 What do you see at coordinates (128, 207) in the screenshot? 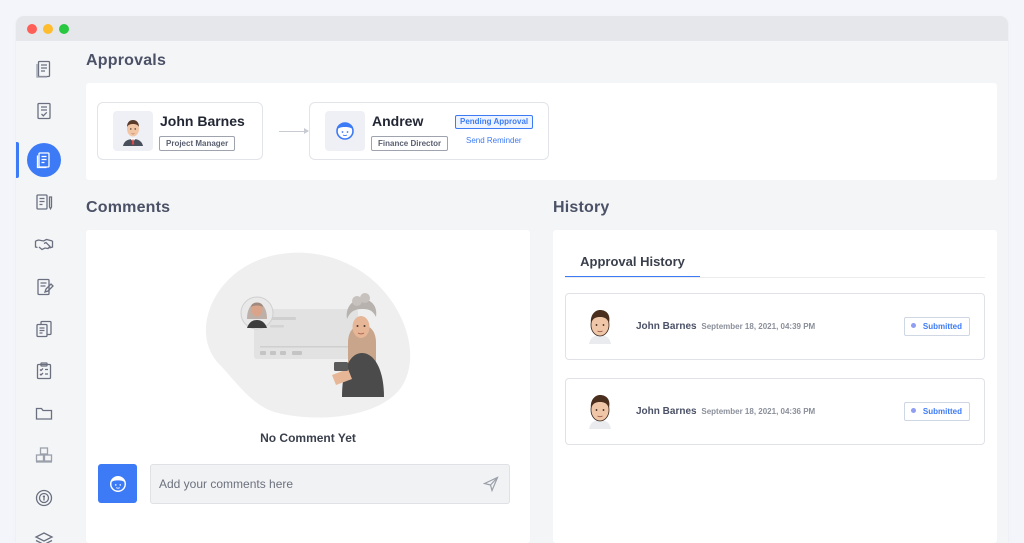
I see `comments-title: Comments` at bounding box center [128, 207].